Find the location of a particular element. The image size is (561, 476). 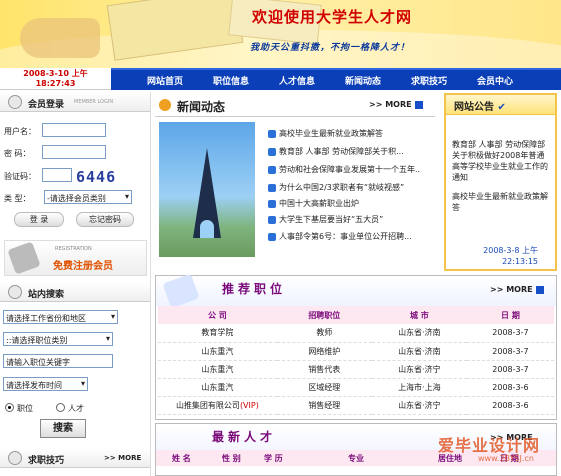

province-select: 请选择工作省份和地区 is located at coordinates (60, 317).